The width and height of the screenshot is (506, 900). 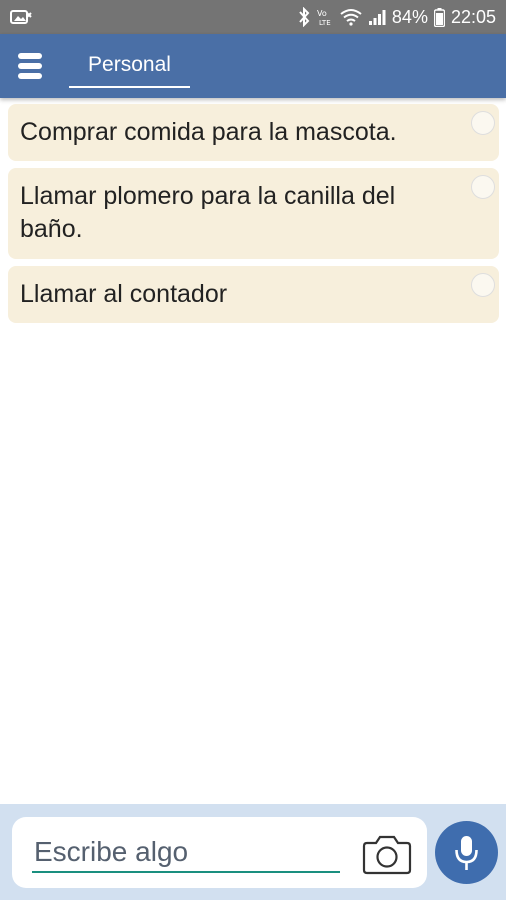 I want to click on task-item: Llamar al contador, so click(x=253, y=294).